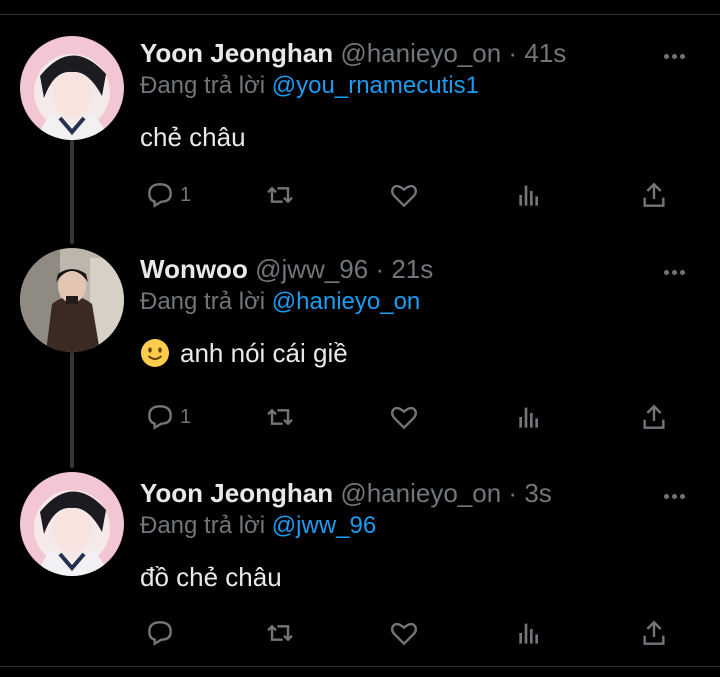 The image size is (720, 677). What do you see at coordinates (537, 493) in the screenshot?
I see `timestamp: 3s` at bounding box center [537, 493].